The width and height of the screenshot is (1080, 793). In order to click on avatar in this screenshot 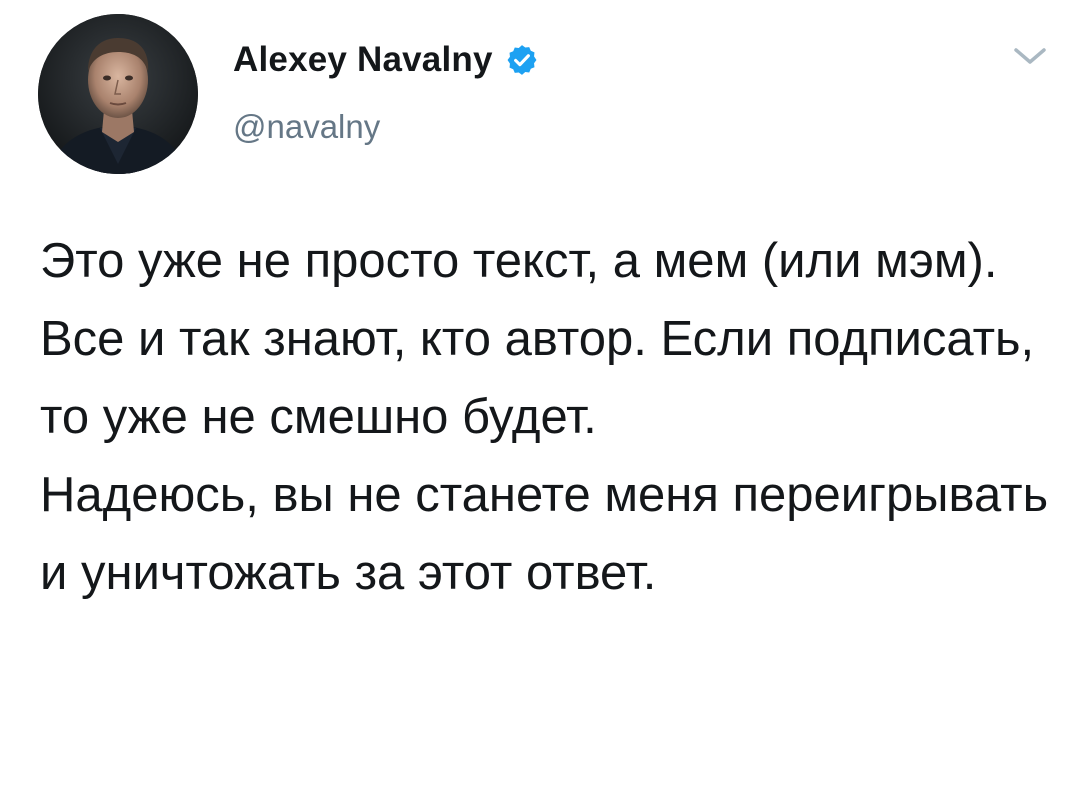, I will do `click(118, 94)`.